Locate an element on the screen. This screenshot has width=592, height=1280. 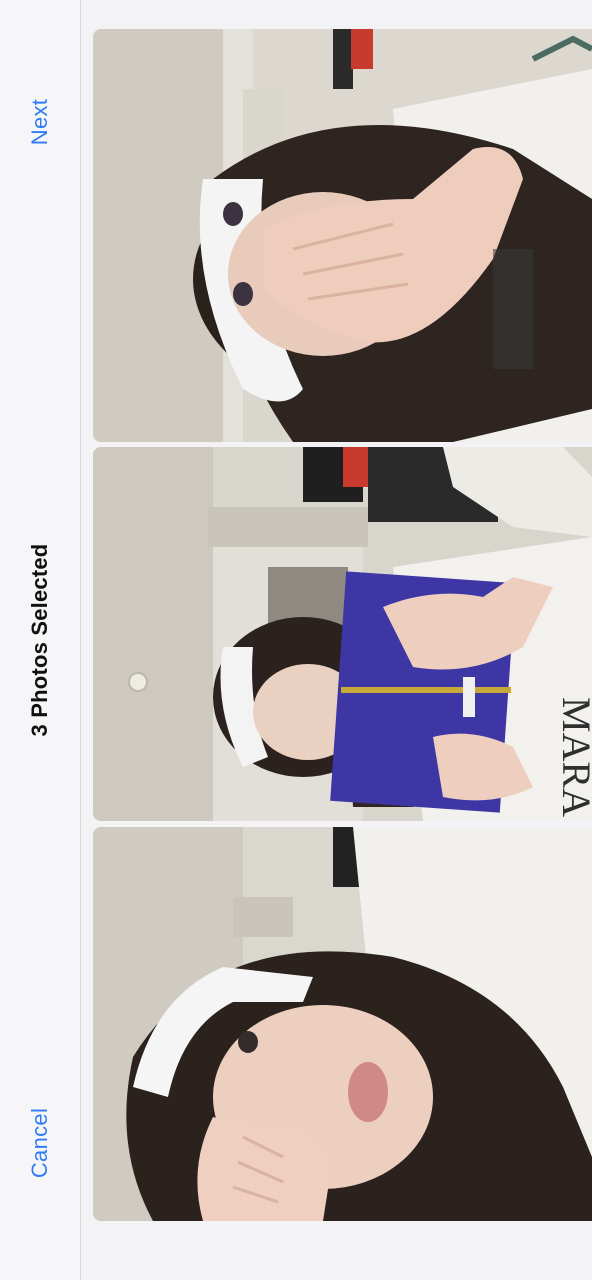
selection-title: 3 Photos Selected is located at coordinates (39, 640).